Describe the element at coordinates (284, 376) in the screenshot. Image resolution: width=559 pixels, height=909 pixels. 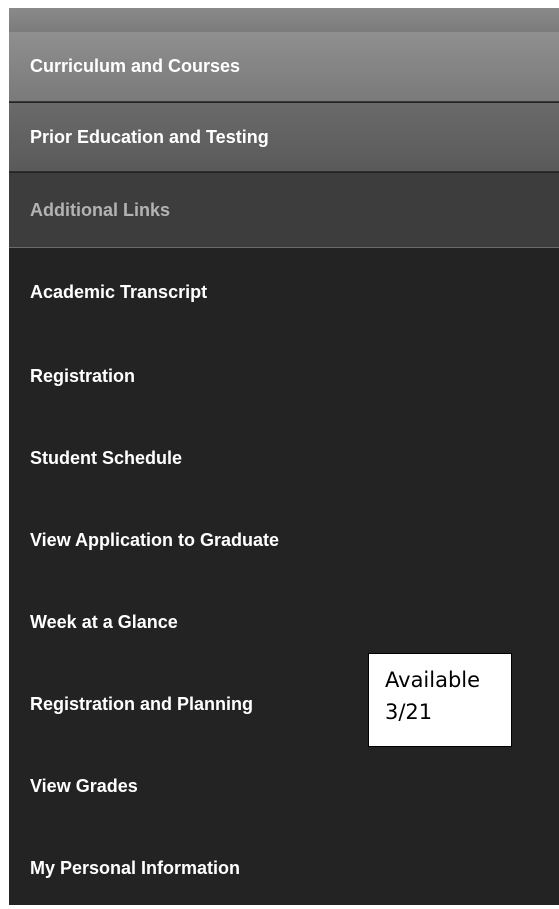
I see `link-registration: Registration` at that location.